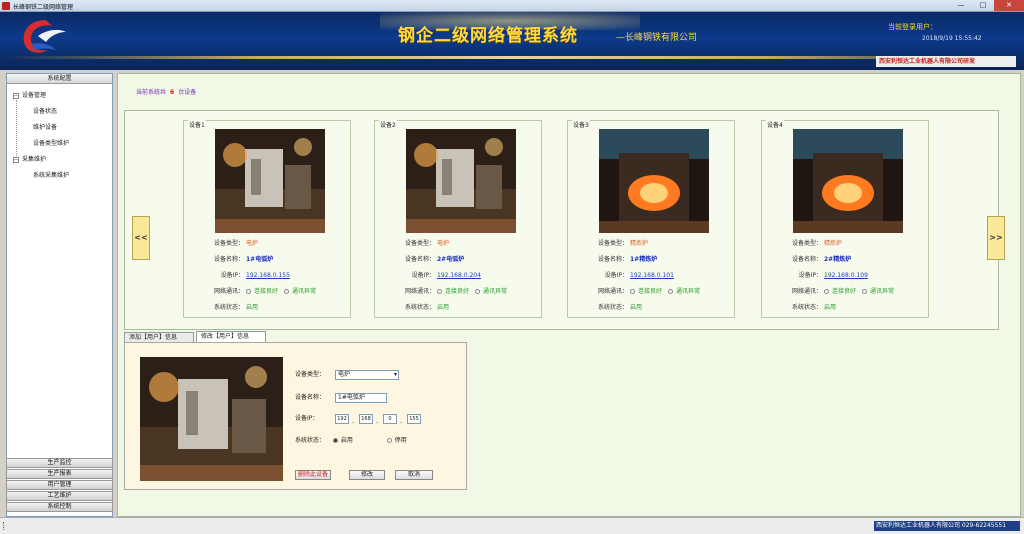  I want to click on tab-modify-user: 修改【用户】信息, so click(231, 336).